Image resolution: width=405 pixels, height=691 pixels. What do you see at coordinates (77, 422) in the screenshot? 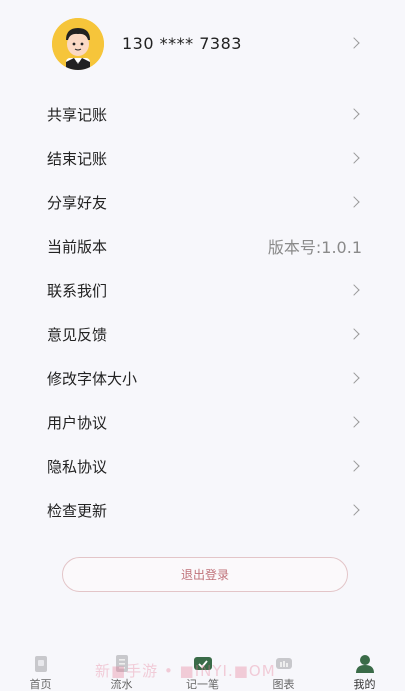
I see `menu-item-label: 用户协议` at bounding box center [77, 422].